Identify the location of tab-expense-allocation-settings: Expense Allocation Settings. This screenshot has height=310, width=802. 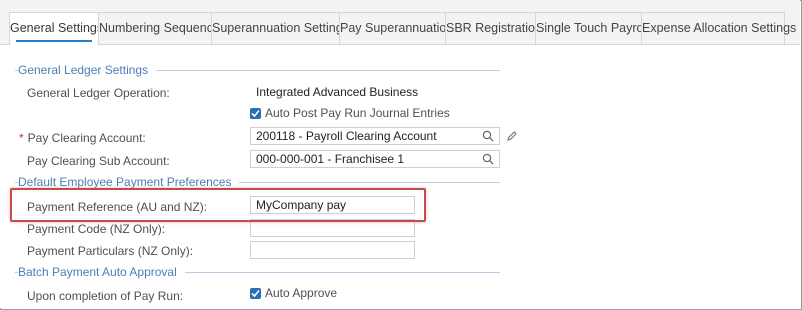
(718, 28).